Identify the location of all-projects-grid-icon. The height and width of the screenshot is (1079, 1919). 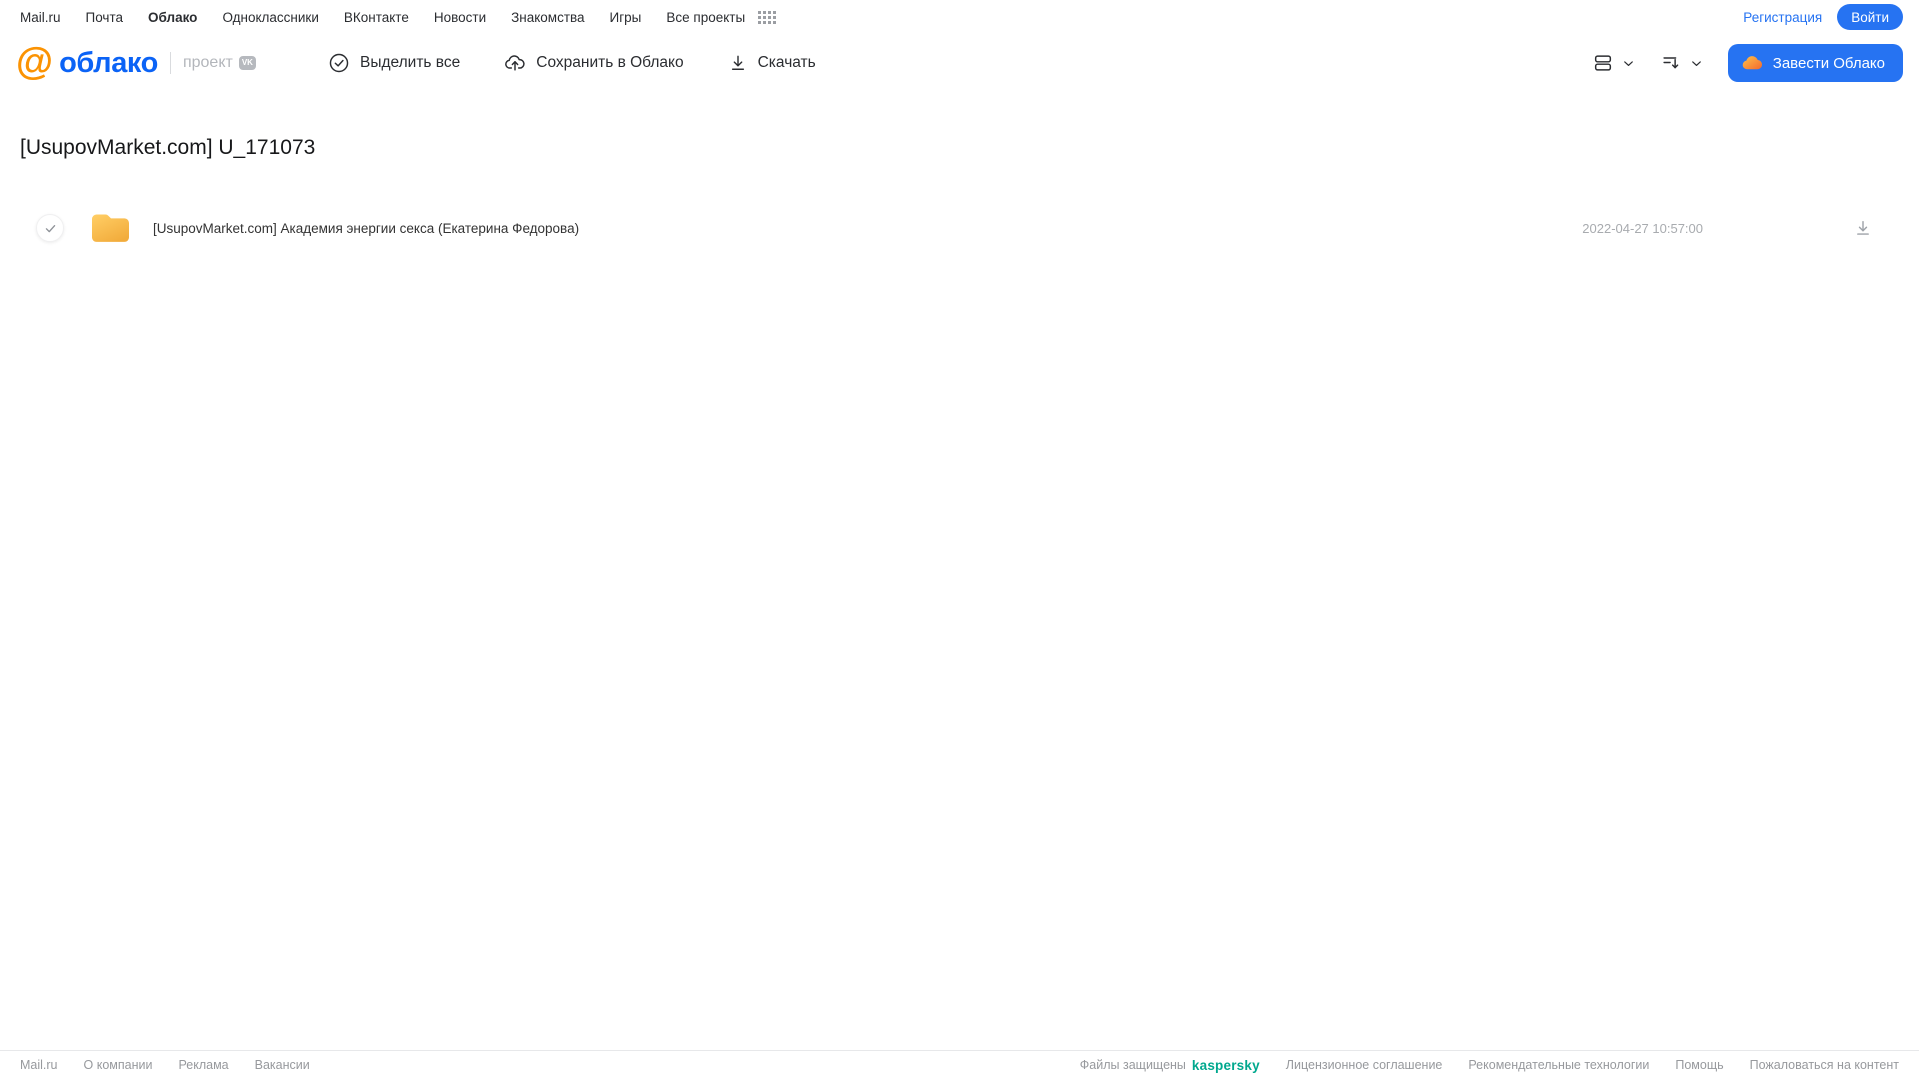
(767, 17).